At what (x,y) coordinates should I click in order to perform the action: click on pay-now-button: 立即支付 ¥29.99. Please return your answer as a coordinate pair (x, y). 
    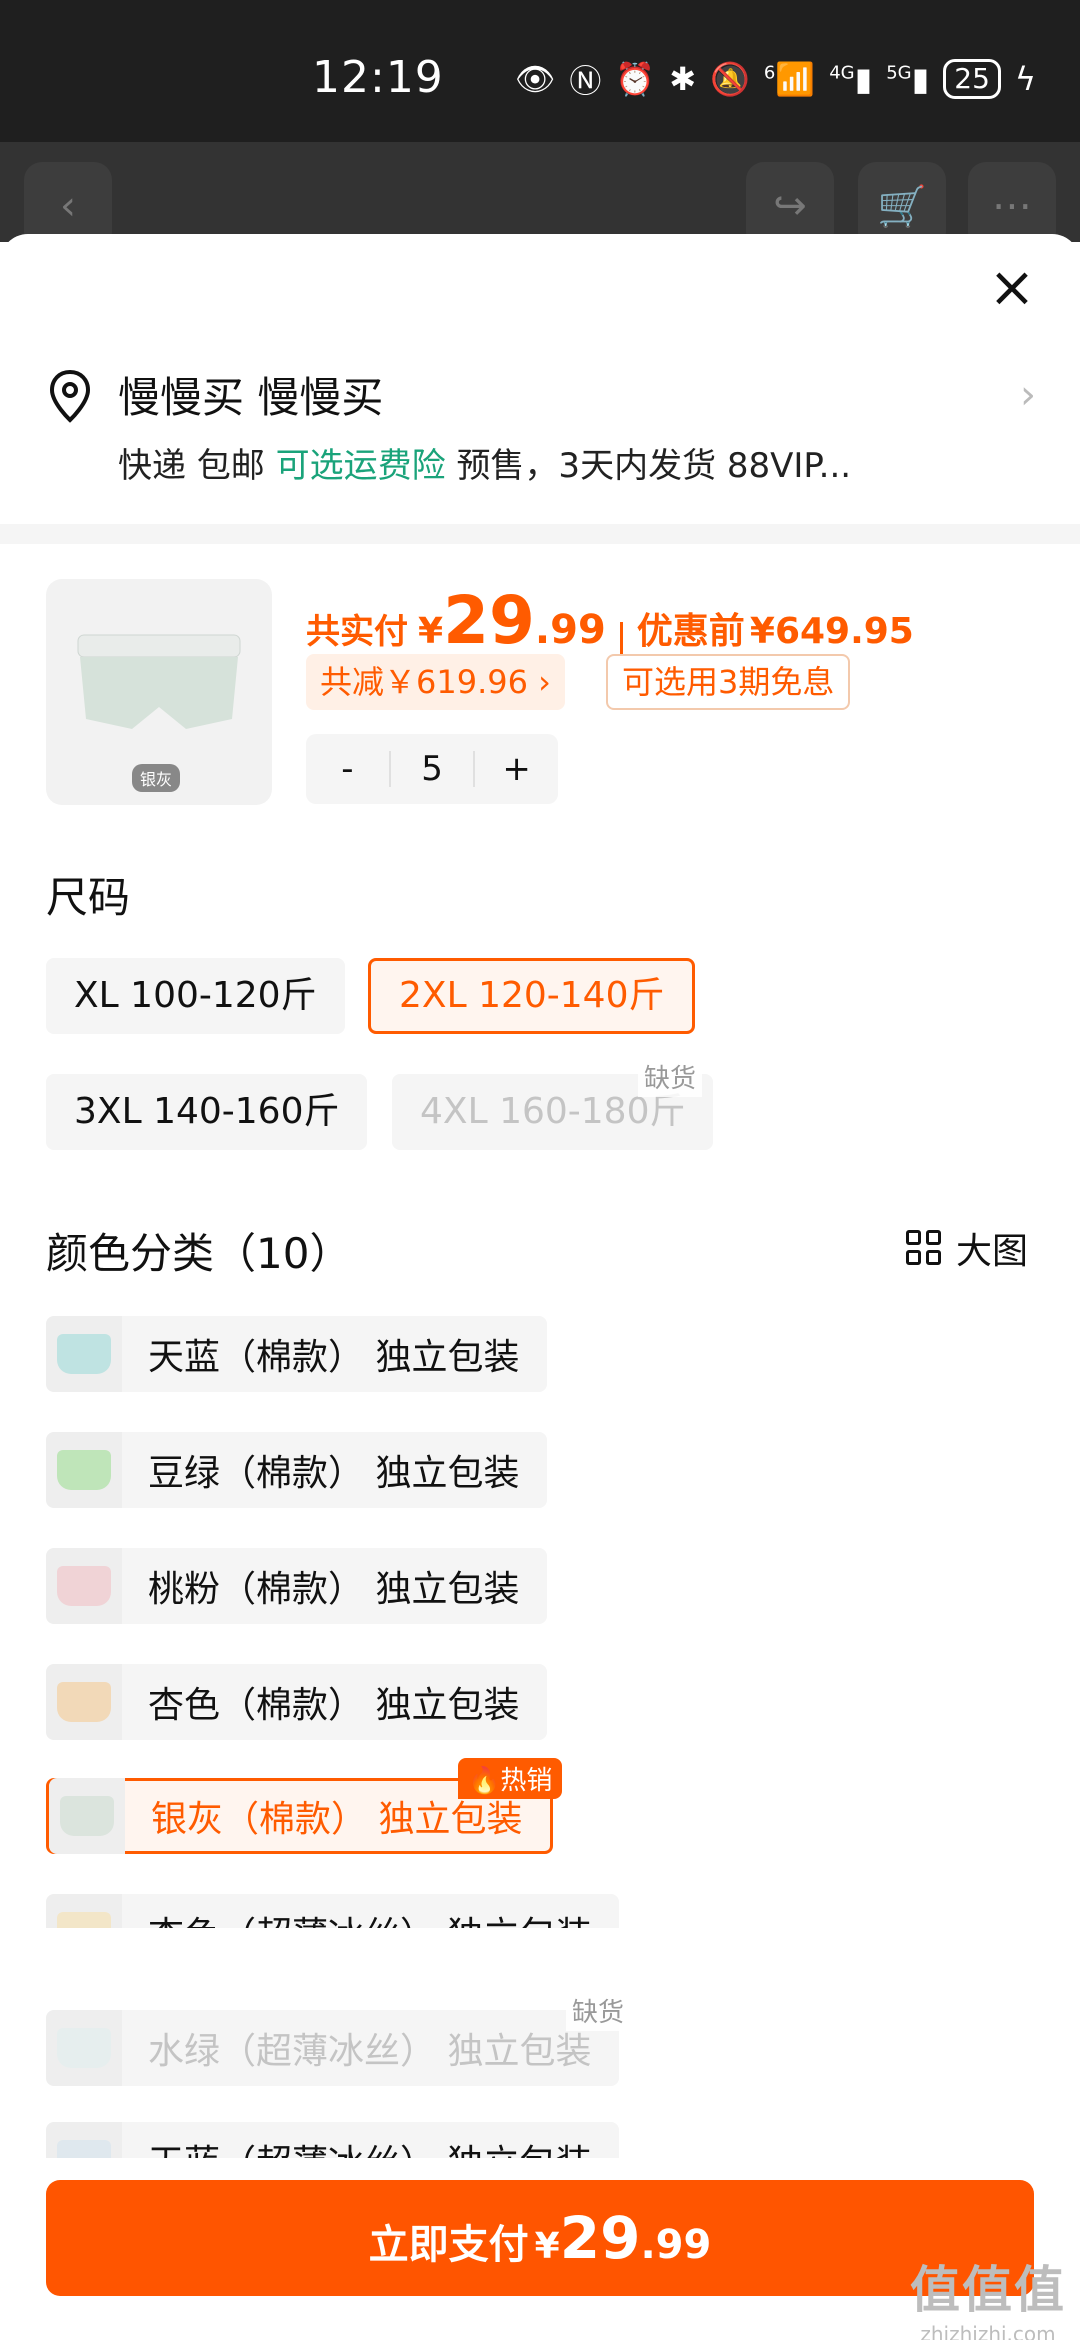
    Looking at the image, I should click on (540, 2238).